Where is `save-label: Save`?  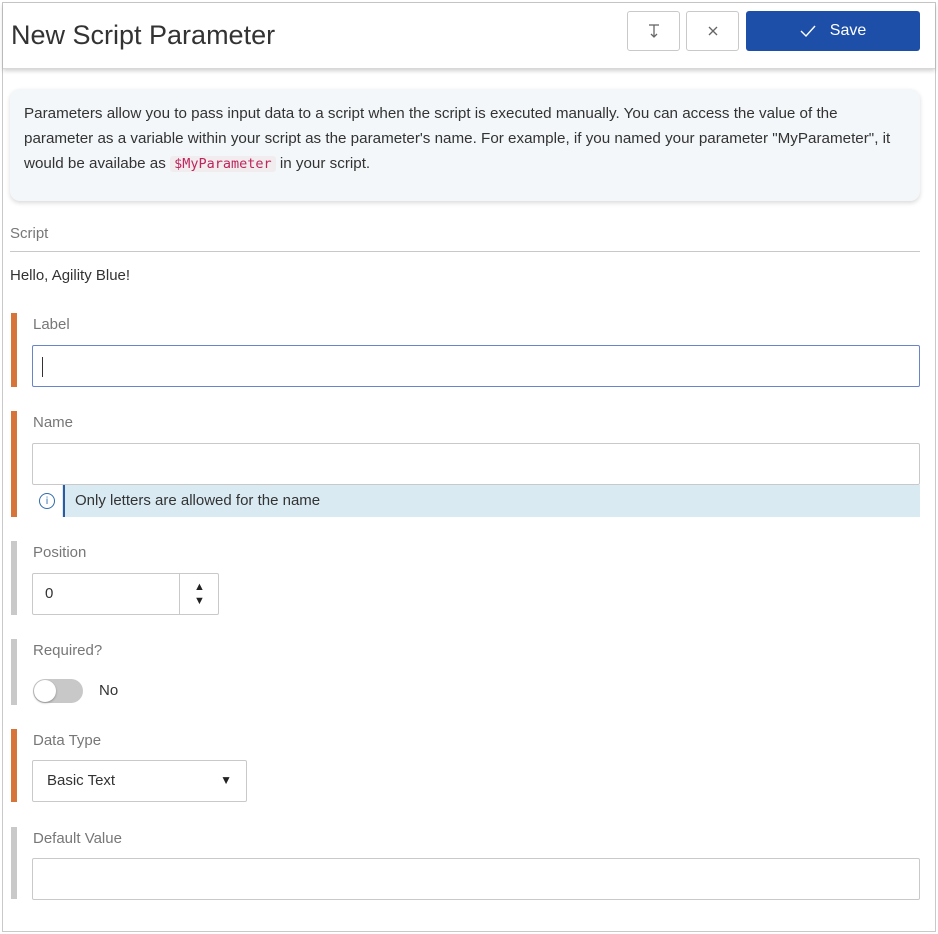 save-label: Save is located at coordinates (848, 30).